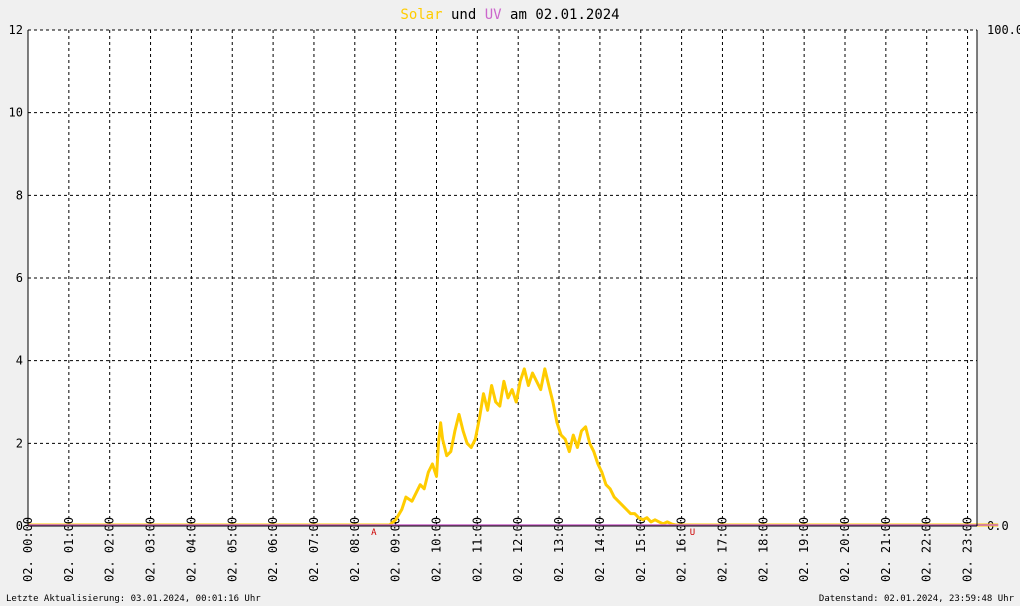 The image size is (1020, 606). What do you see at coordinates (16, 113) in the screenshot?
I see `y-left-tick-label: 10` at bounding box center [16, 113].